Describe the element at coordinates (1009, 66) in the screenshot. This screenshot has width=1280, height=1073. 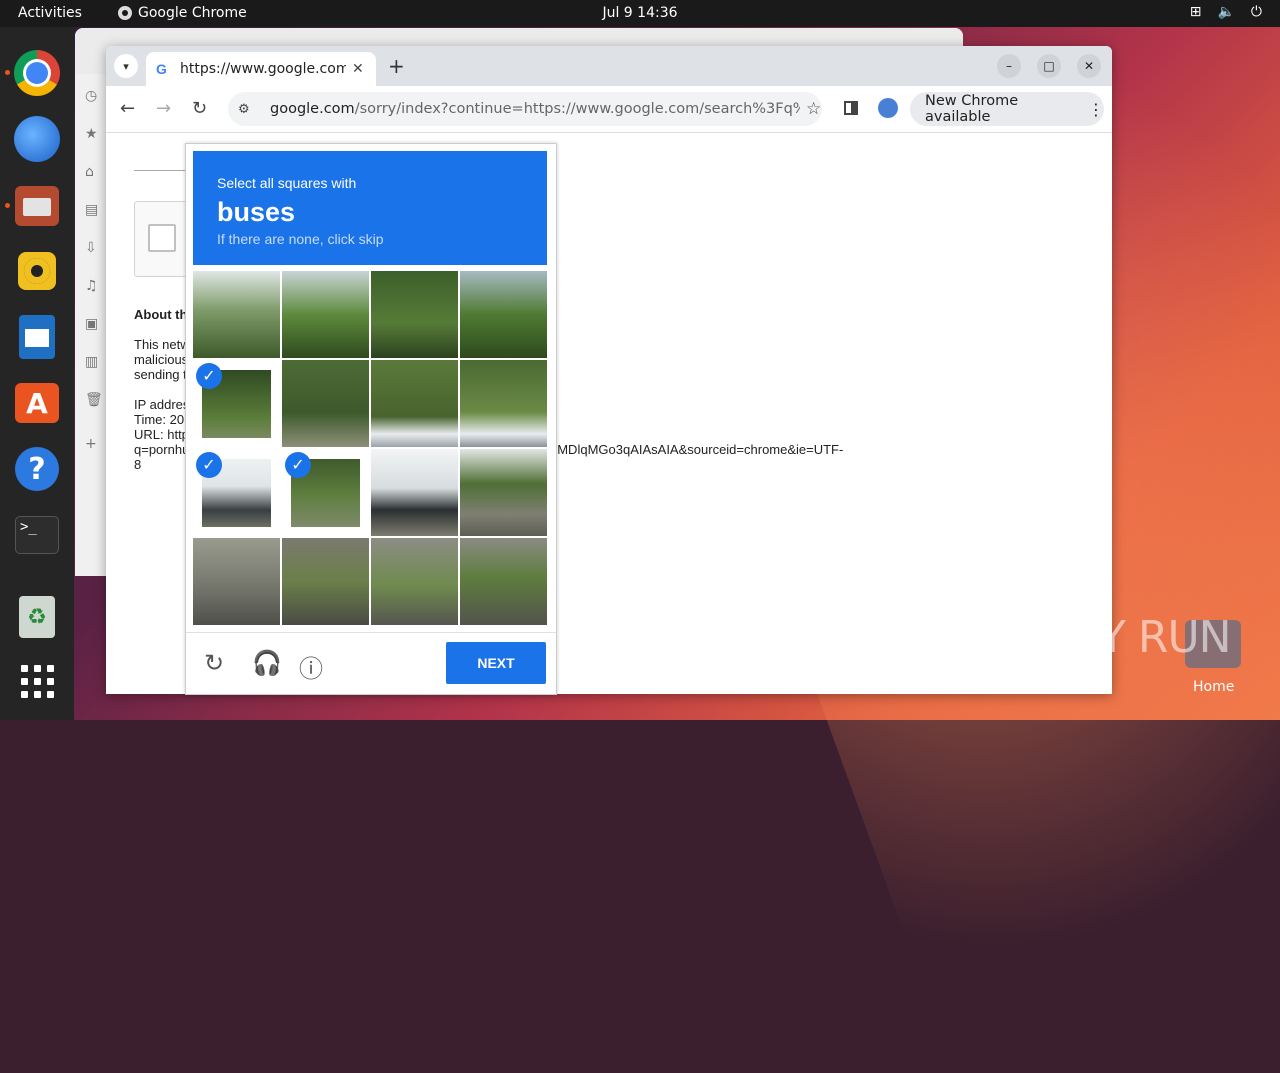
I see `minimize-button: –` at that location.